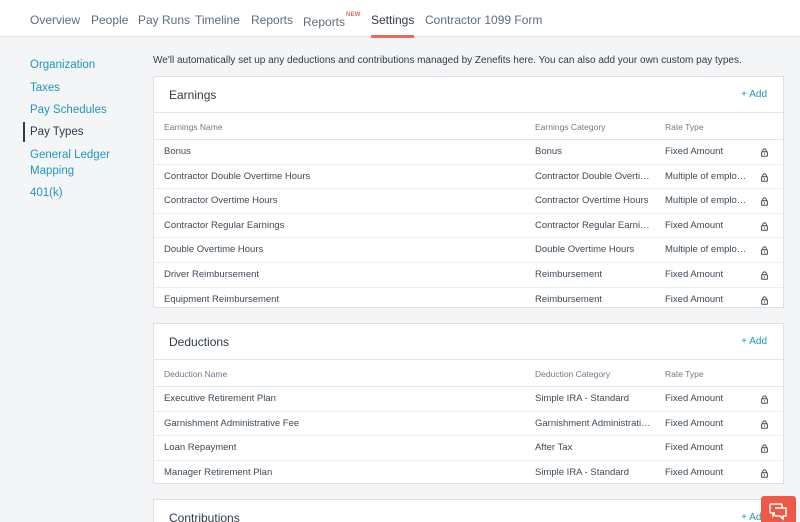 The width and height of the screenshot is (800, 522). I want to click on sidebar-item-general-ledger-mapping: Mapping, so click(52, 171).